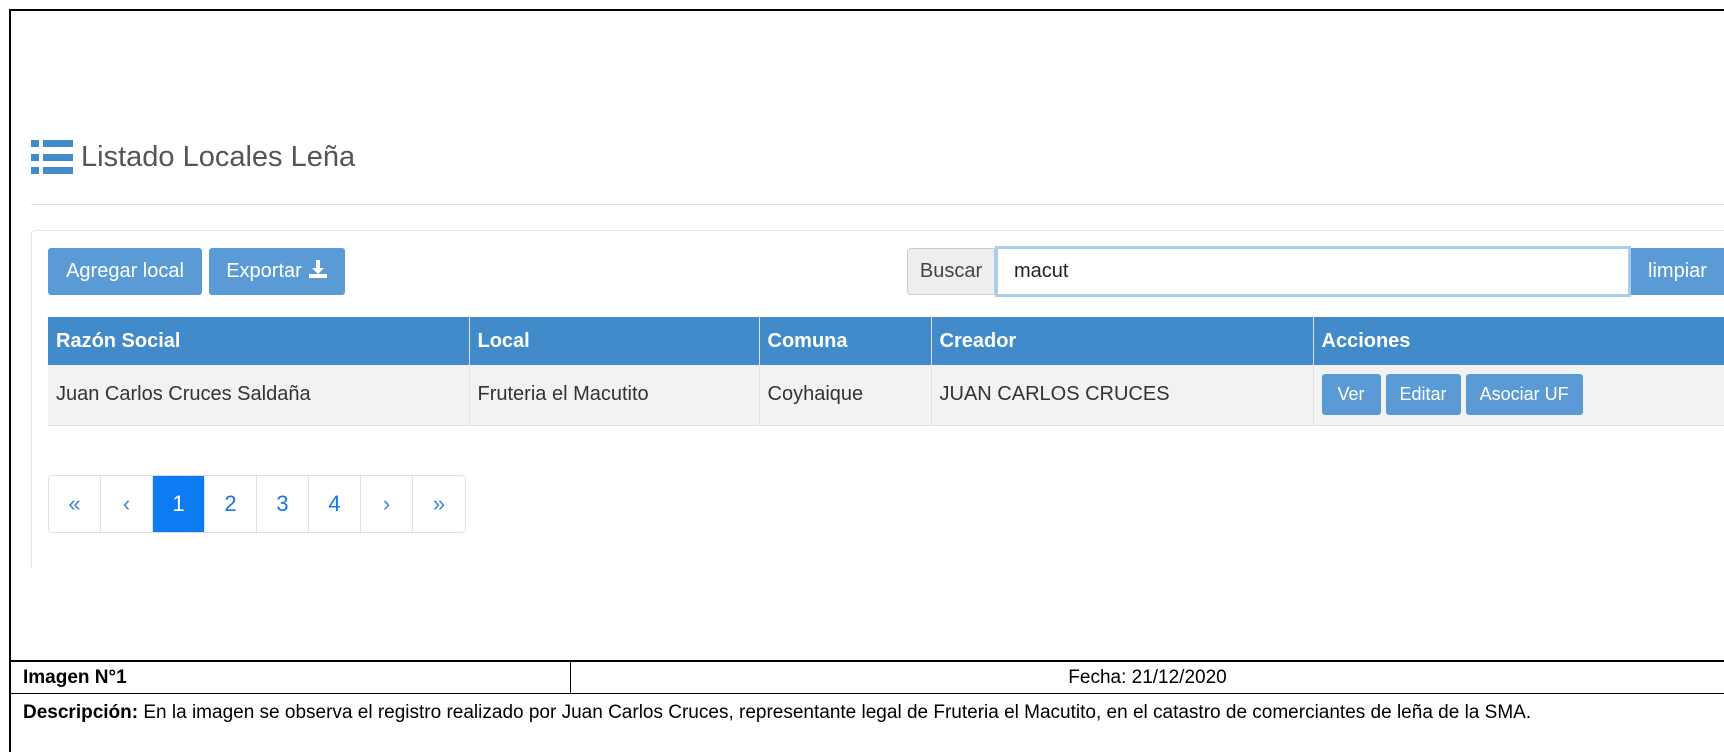  I want to click on cell-comuna: Coyhaique, so click(845, 395).